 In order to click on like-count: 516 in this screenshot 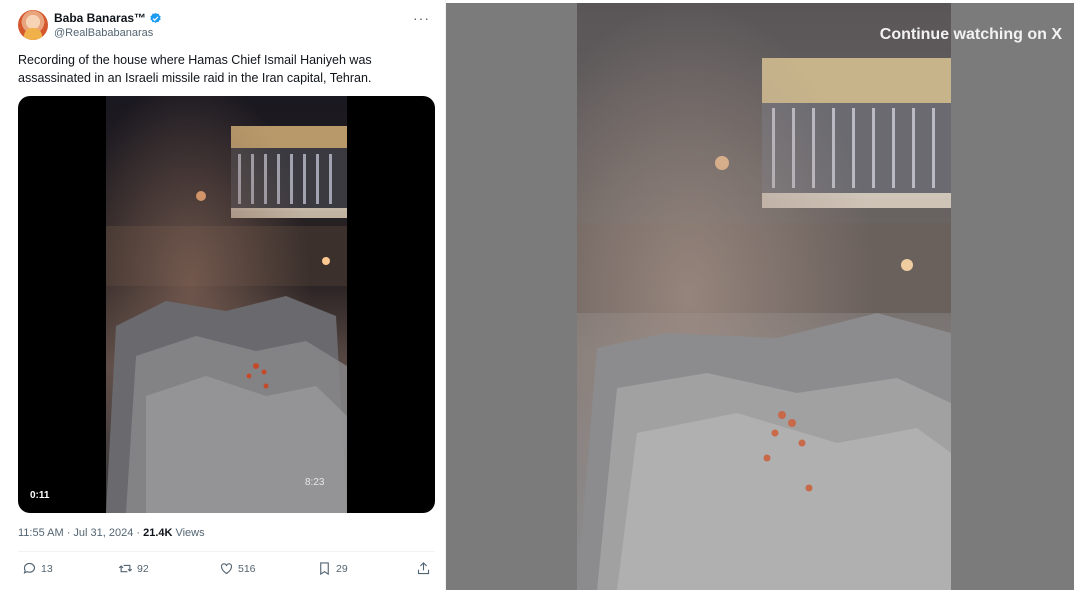, I will do `click(247, 568)`.